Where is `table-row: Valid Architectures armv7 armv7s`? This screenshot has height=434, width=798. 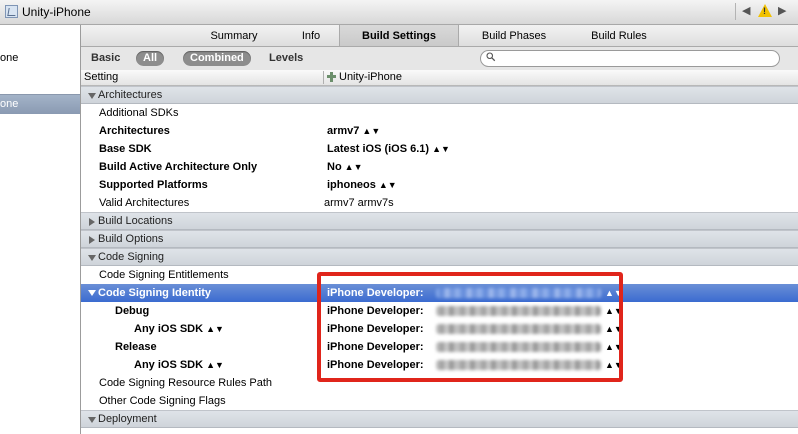
table-row: Valid Architectures armv7 armv7s is located at coordinates (439, 203).